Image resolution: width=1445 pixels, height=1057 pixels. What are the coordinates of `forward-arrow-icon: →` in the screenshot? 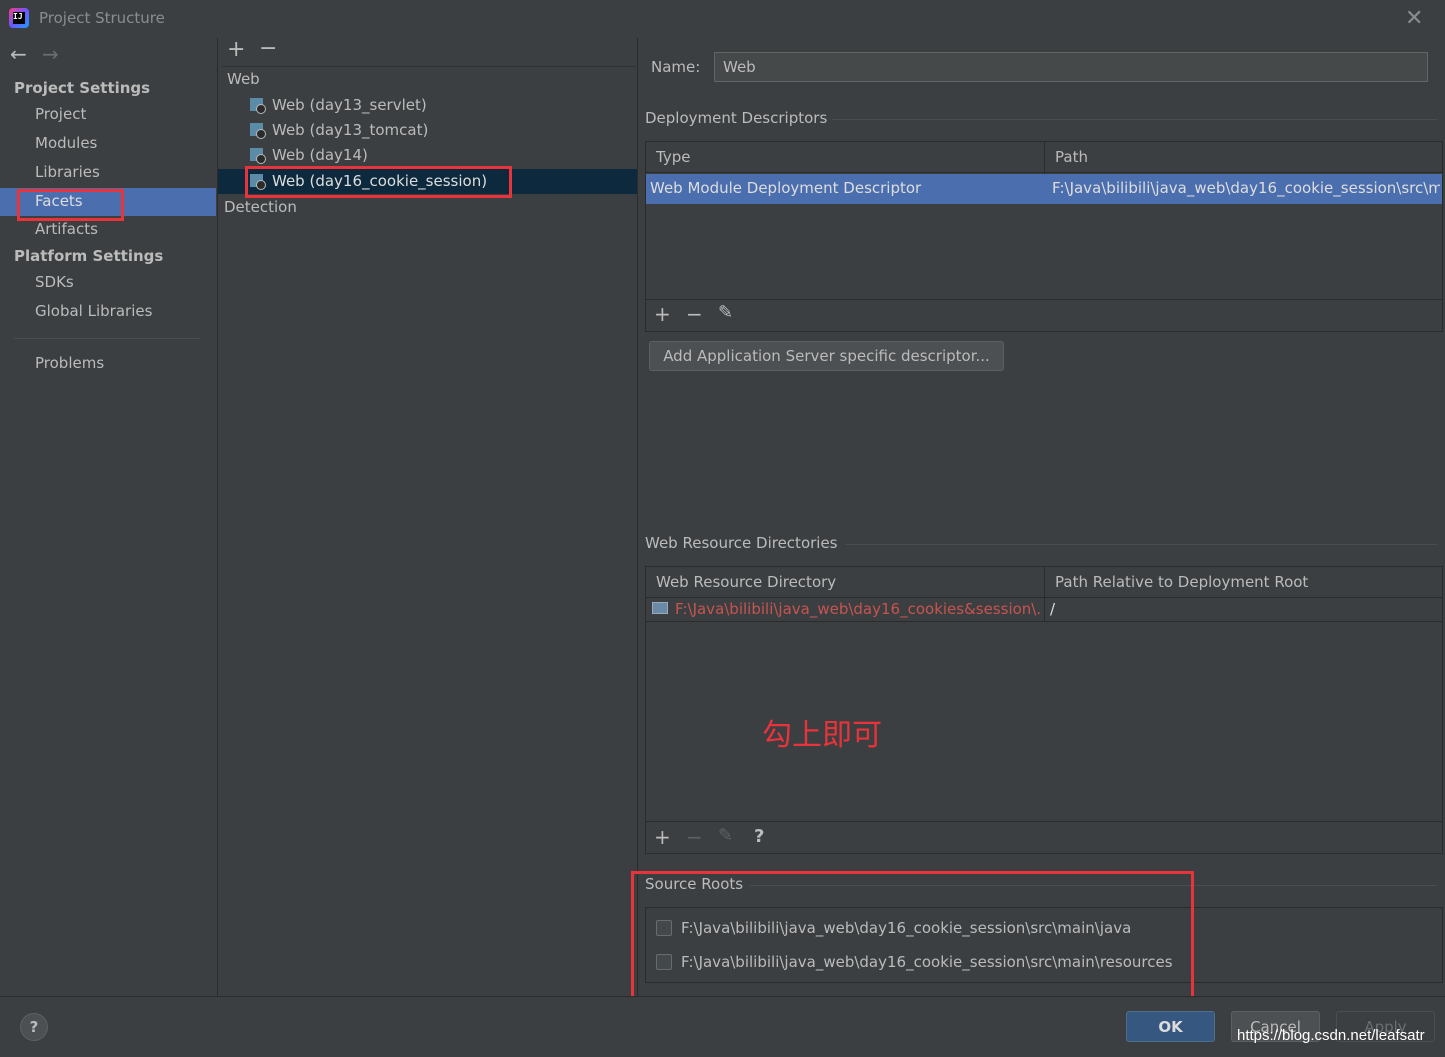 It's located at (50, 54).